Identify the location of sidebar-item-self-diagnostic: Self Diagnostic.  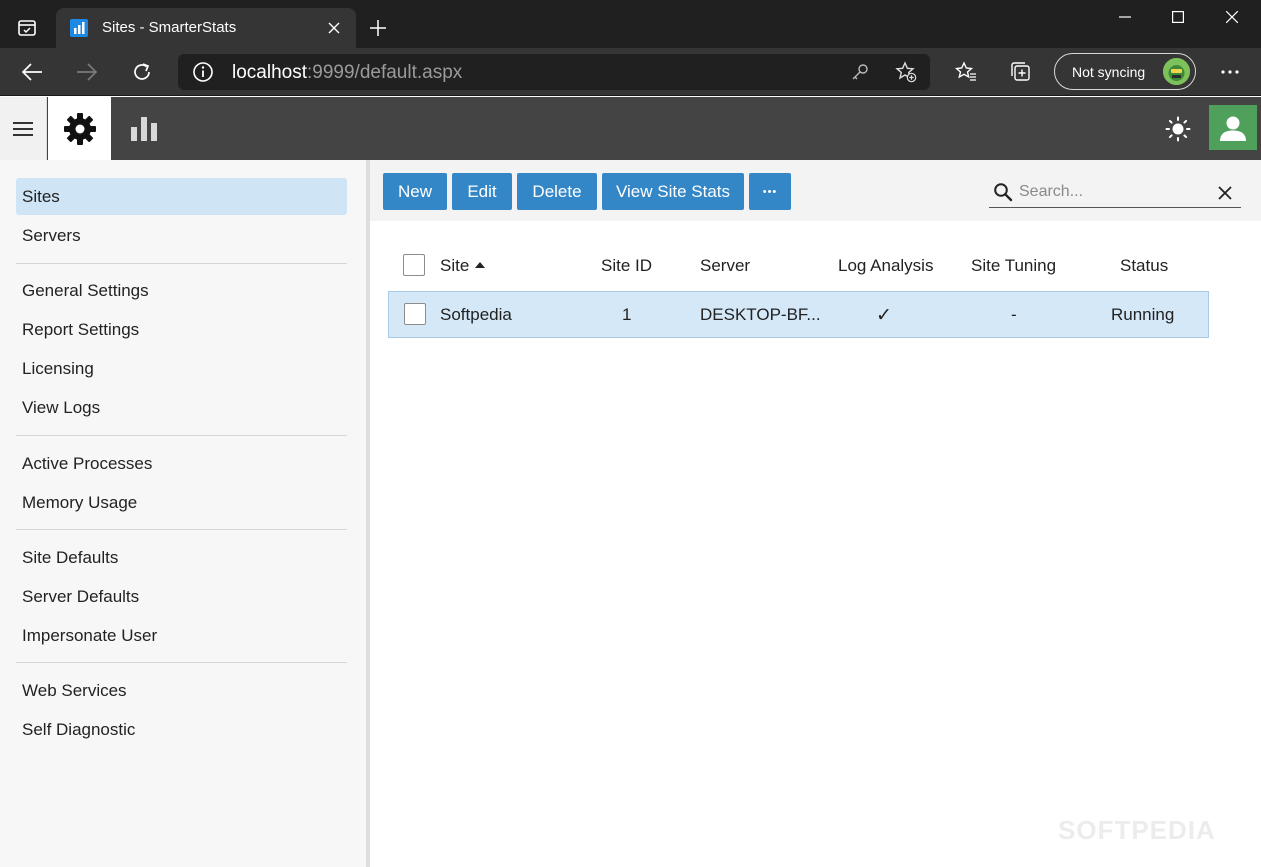
(181, 729).